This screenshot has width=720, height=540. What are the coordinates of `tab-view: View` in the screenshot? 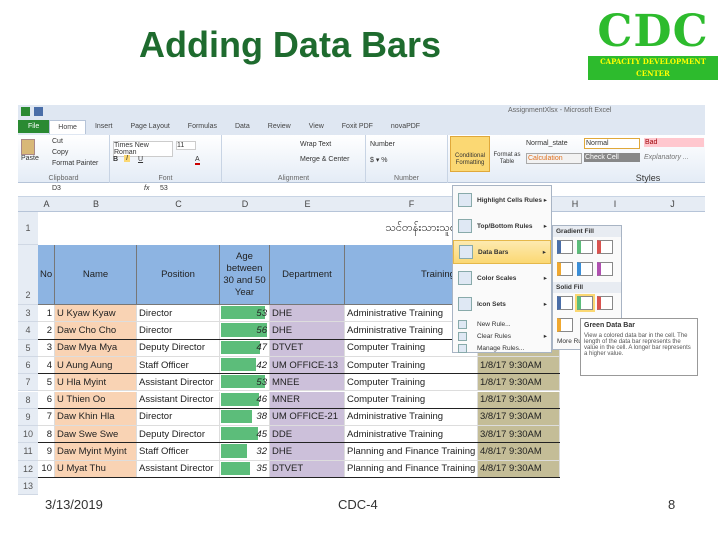 It's located at (316, 126).